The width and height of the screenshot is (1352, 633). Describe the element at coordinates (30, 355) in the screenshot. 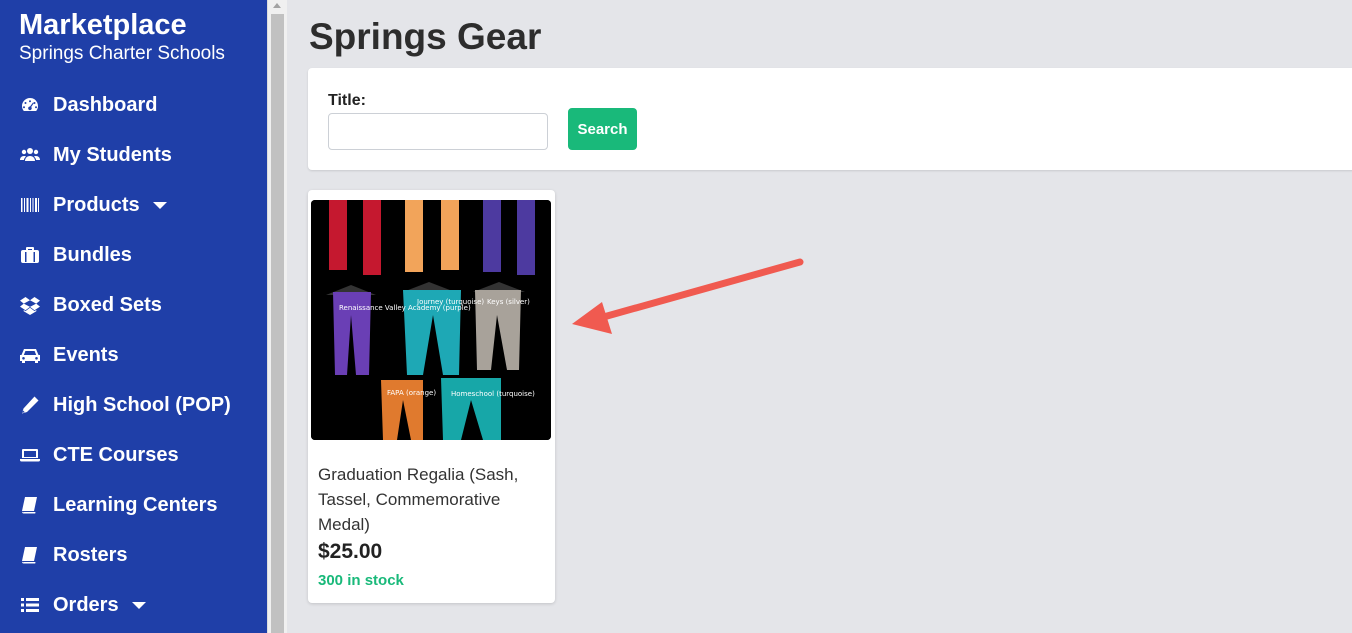

I see `car-icon` at that location.